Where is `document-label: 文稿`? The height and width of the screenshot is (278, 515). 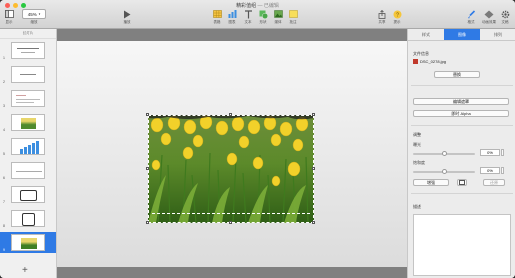 document-label: 文稿 is located at coordinates (505, 22).